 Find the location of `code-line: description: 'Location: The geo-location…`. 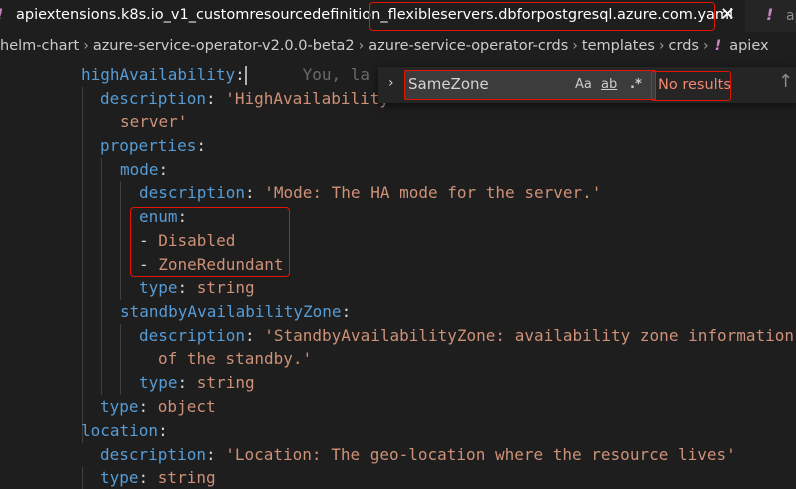

code-line: description: 'Location: The geo-location… is located at coordinates (418, 454).